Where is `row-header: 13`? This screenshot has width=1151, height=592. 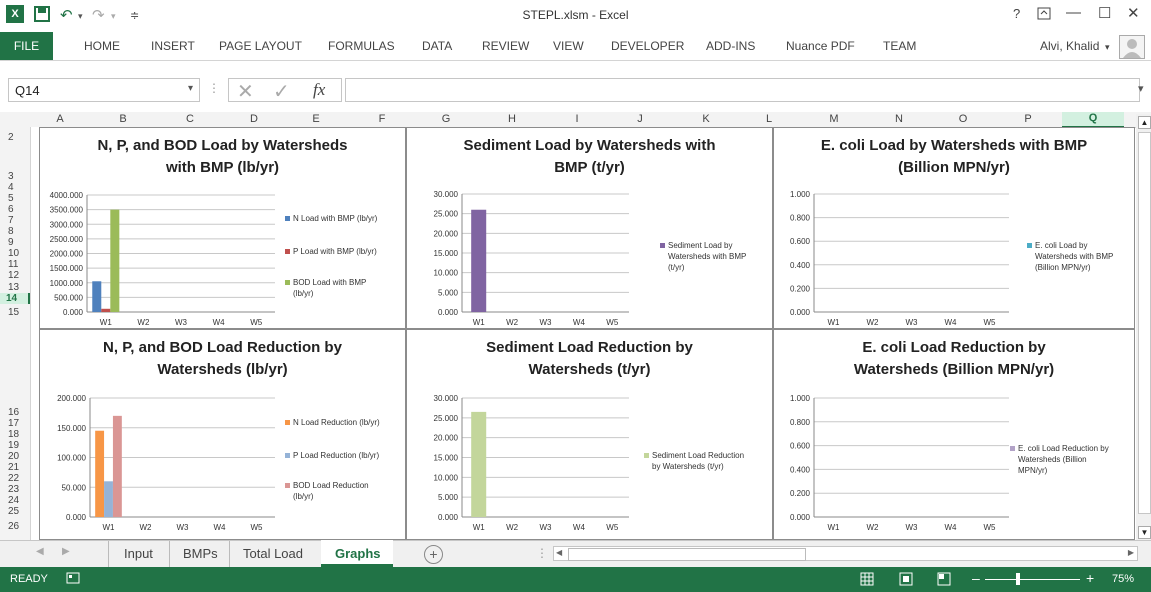
row-header: 13 is located at coordinates (13, 287).